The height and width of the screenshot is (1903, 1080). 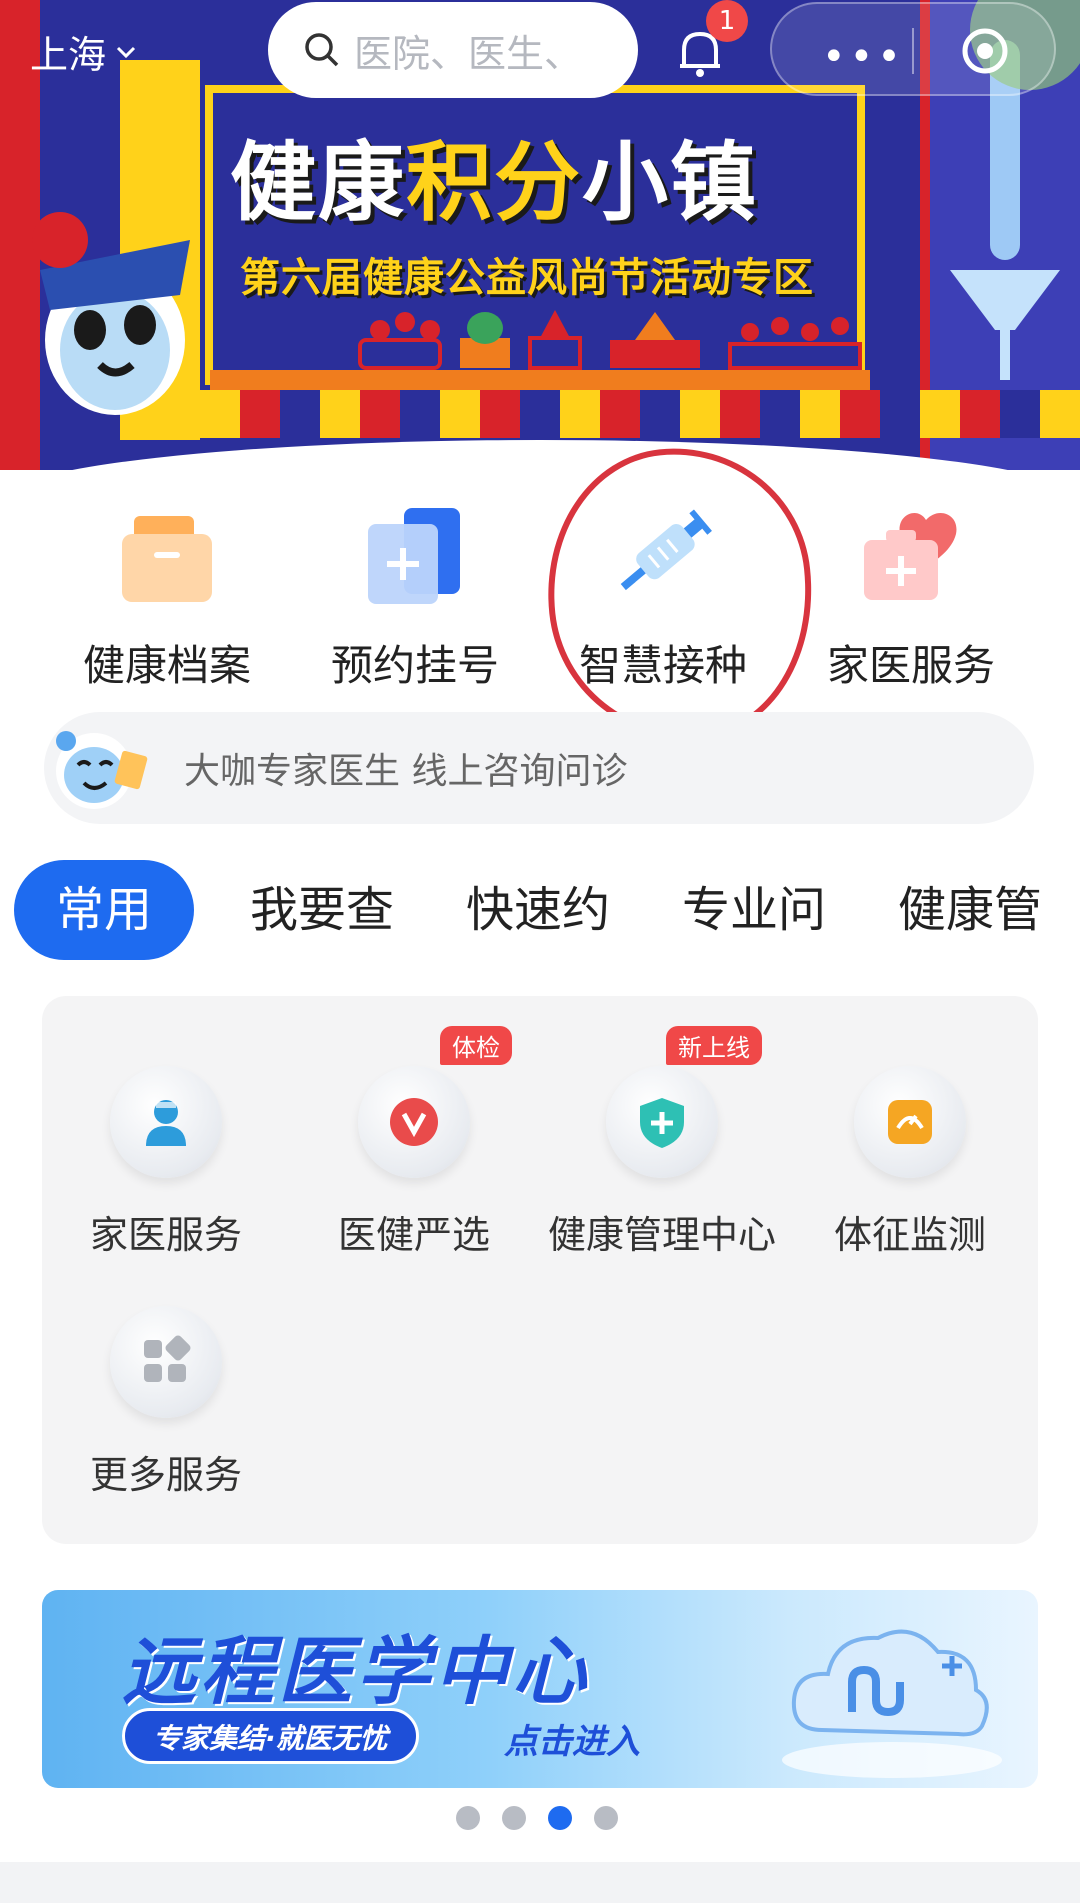 What do you see at coordinates (414, 665) in the screenshot?
I see `quick-entry-label: 预约挂号` at bounding box center [414, 665].